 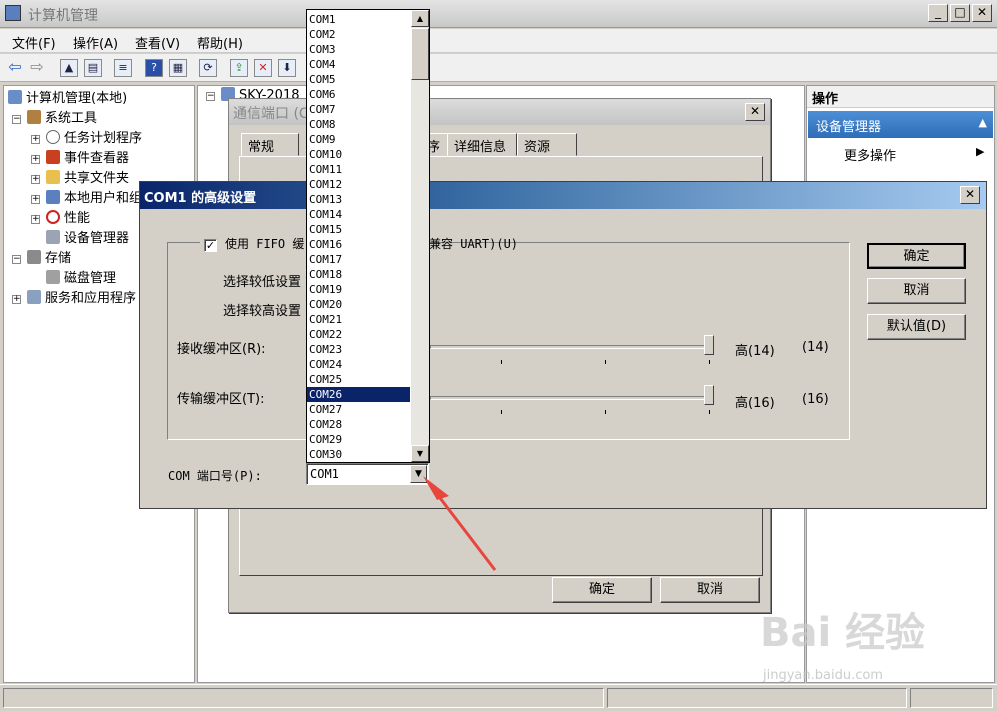 I want to click on com-port-option: COM1, so click(x=358, y=19).